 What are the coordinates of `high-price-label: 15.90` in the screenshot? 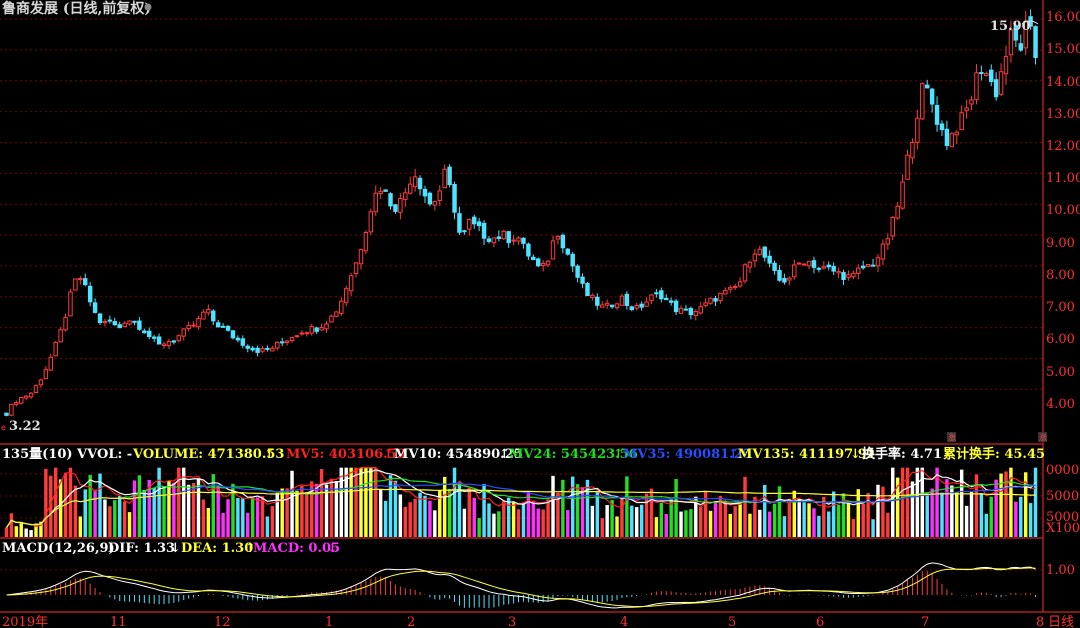 It's located at (1010, 26).